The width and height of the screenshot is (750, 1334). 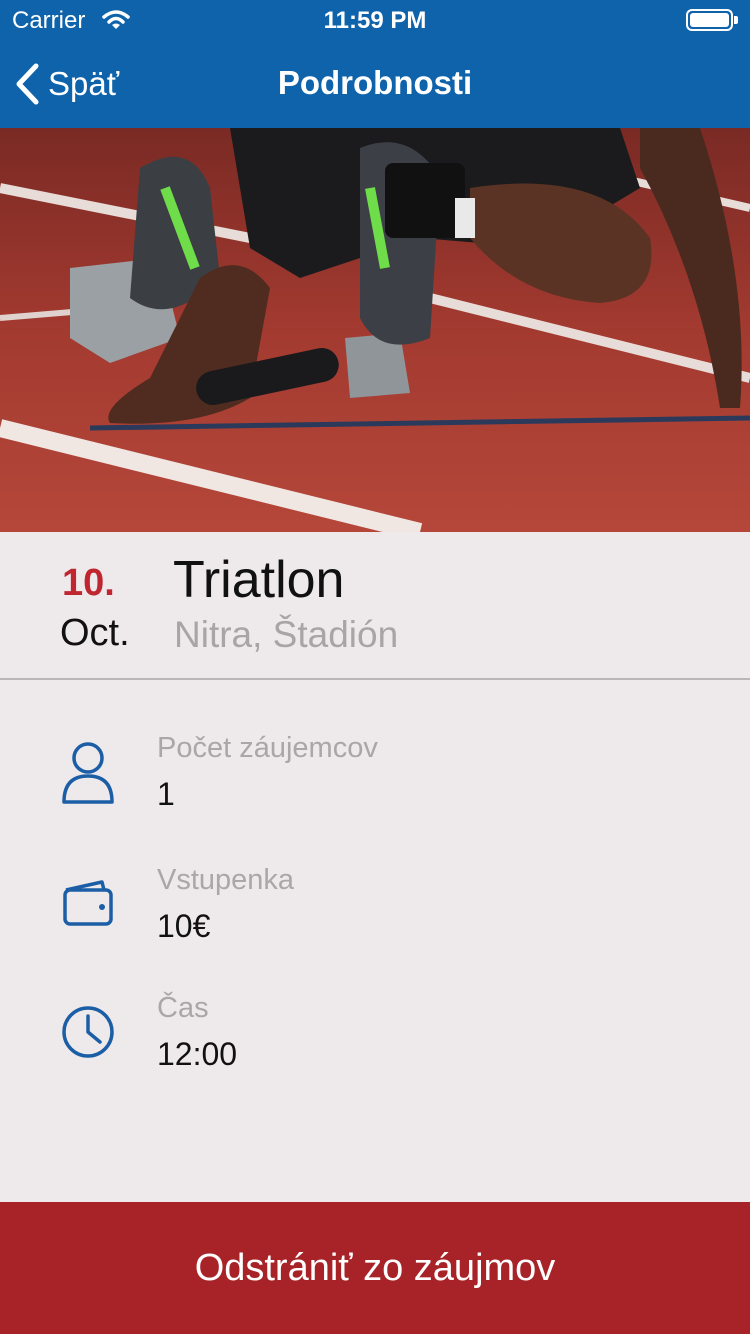 I want to click on top-bar: Carrier 11:59 PM Späť Podrobnosti, so click(x=375, y=64).